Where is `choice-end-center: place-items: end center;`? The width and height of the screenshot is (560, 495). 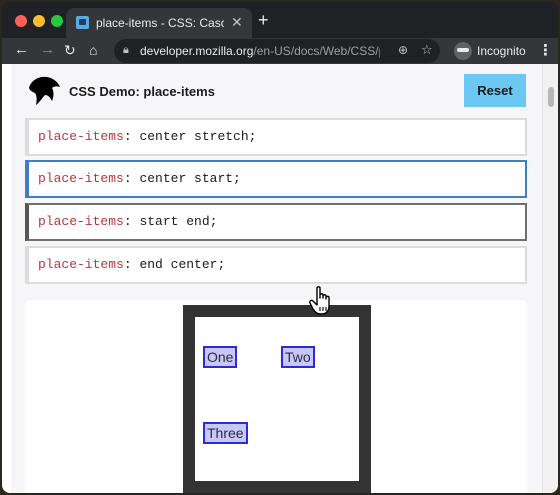
choice-end-center: place-items: end center; is located at coordinates (276, 265).